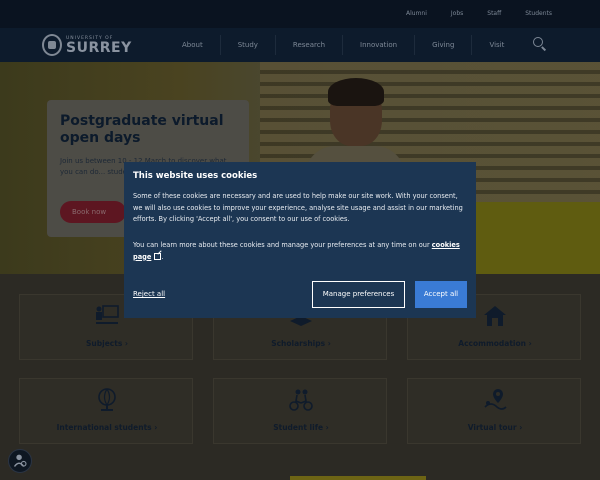  What do you see at coordinates (107, 399) in the screenshot?
I see `globe-icon` at bounding box center [107, 399].